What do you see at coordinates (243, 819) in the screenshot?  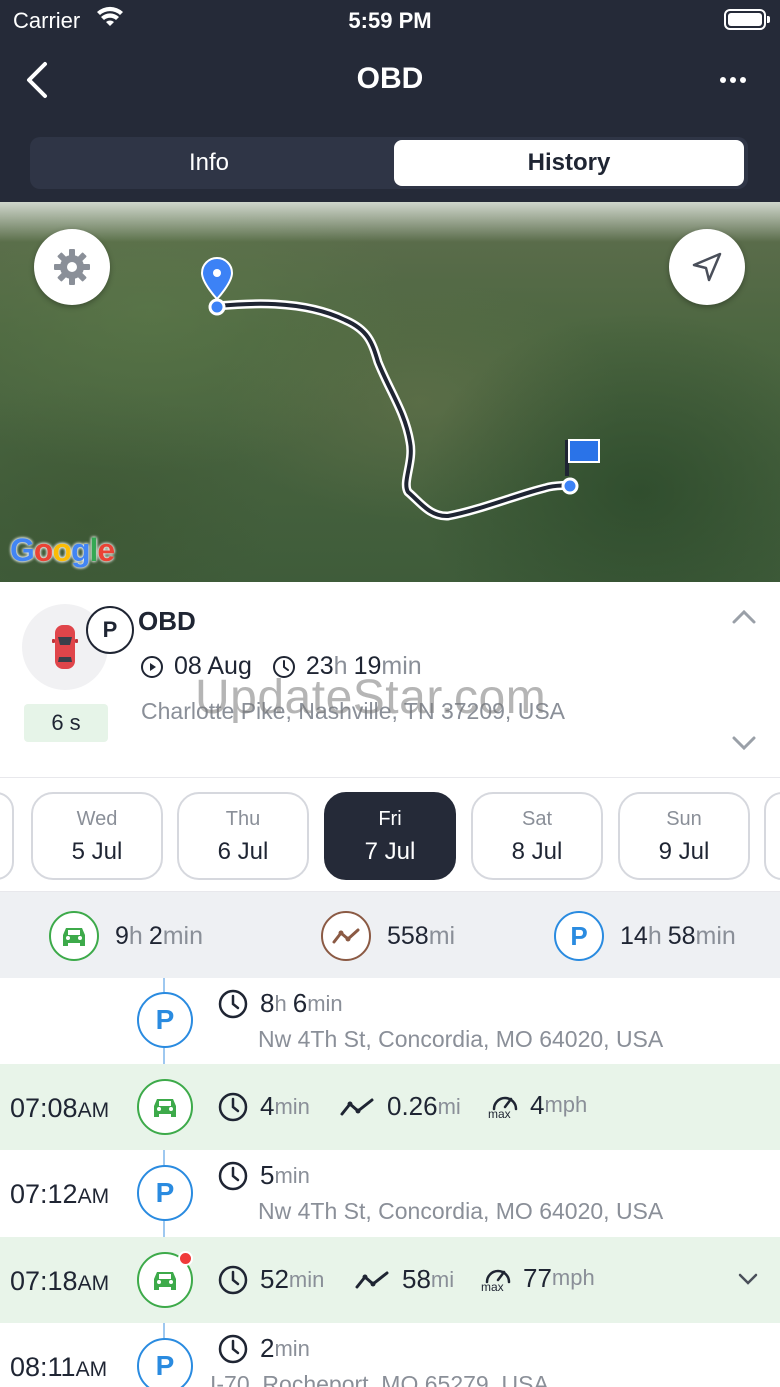 I see `day-of-week: Thu` at bounding box center [243, 819].